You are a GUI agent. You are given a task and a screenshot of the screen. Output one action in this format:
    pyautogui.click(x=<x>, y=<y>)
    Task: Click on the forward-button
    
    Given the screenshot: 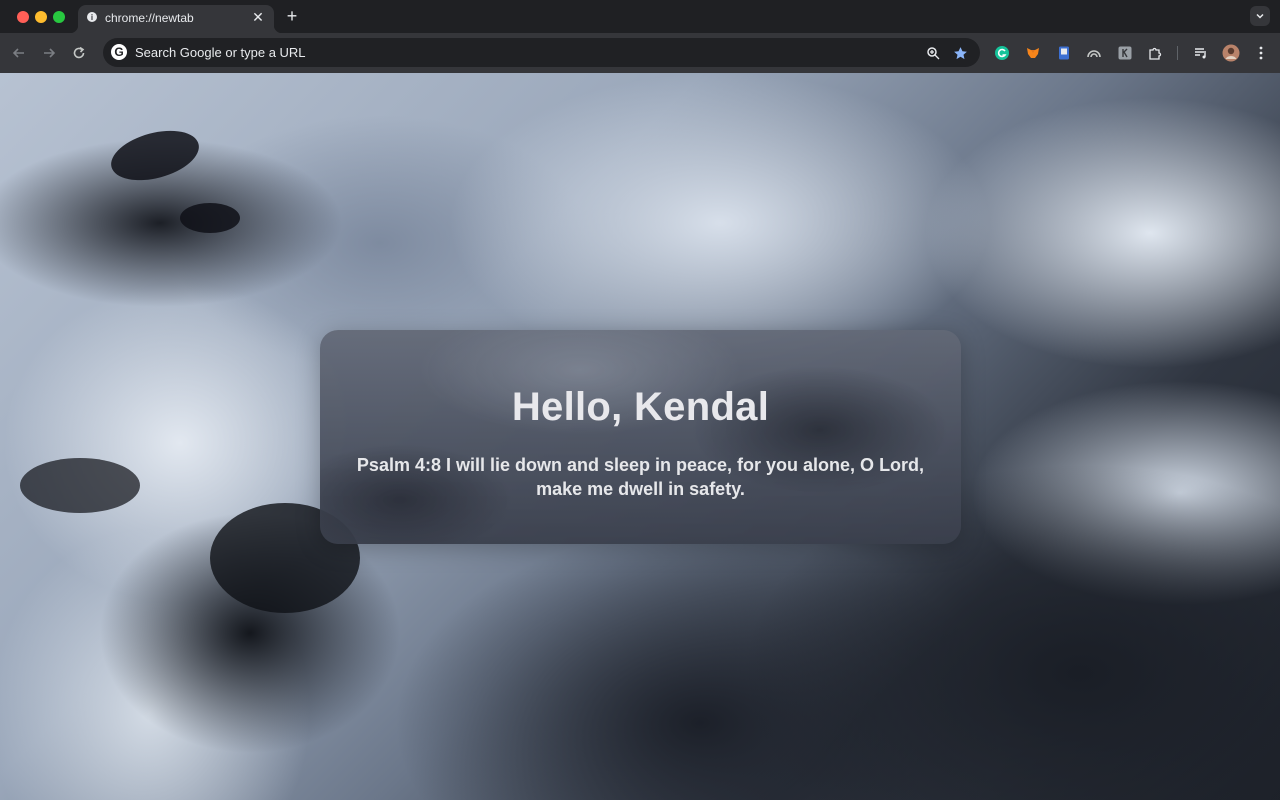 What is the action you would take?
    pyautogui.click(x=49, y=53)
    